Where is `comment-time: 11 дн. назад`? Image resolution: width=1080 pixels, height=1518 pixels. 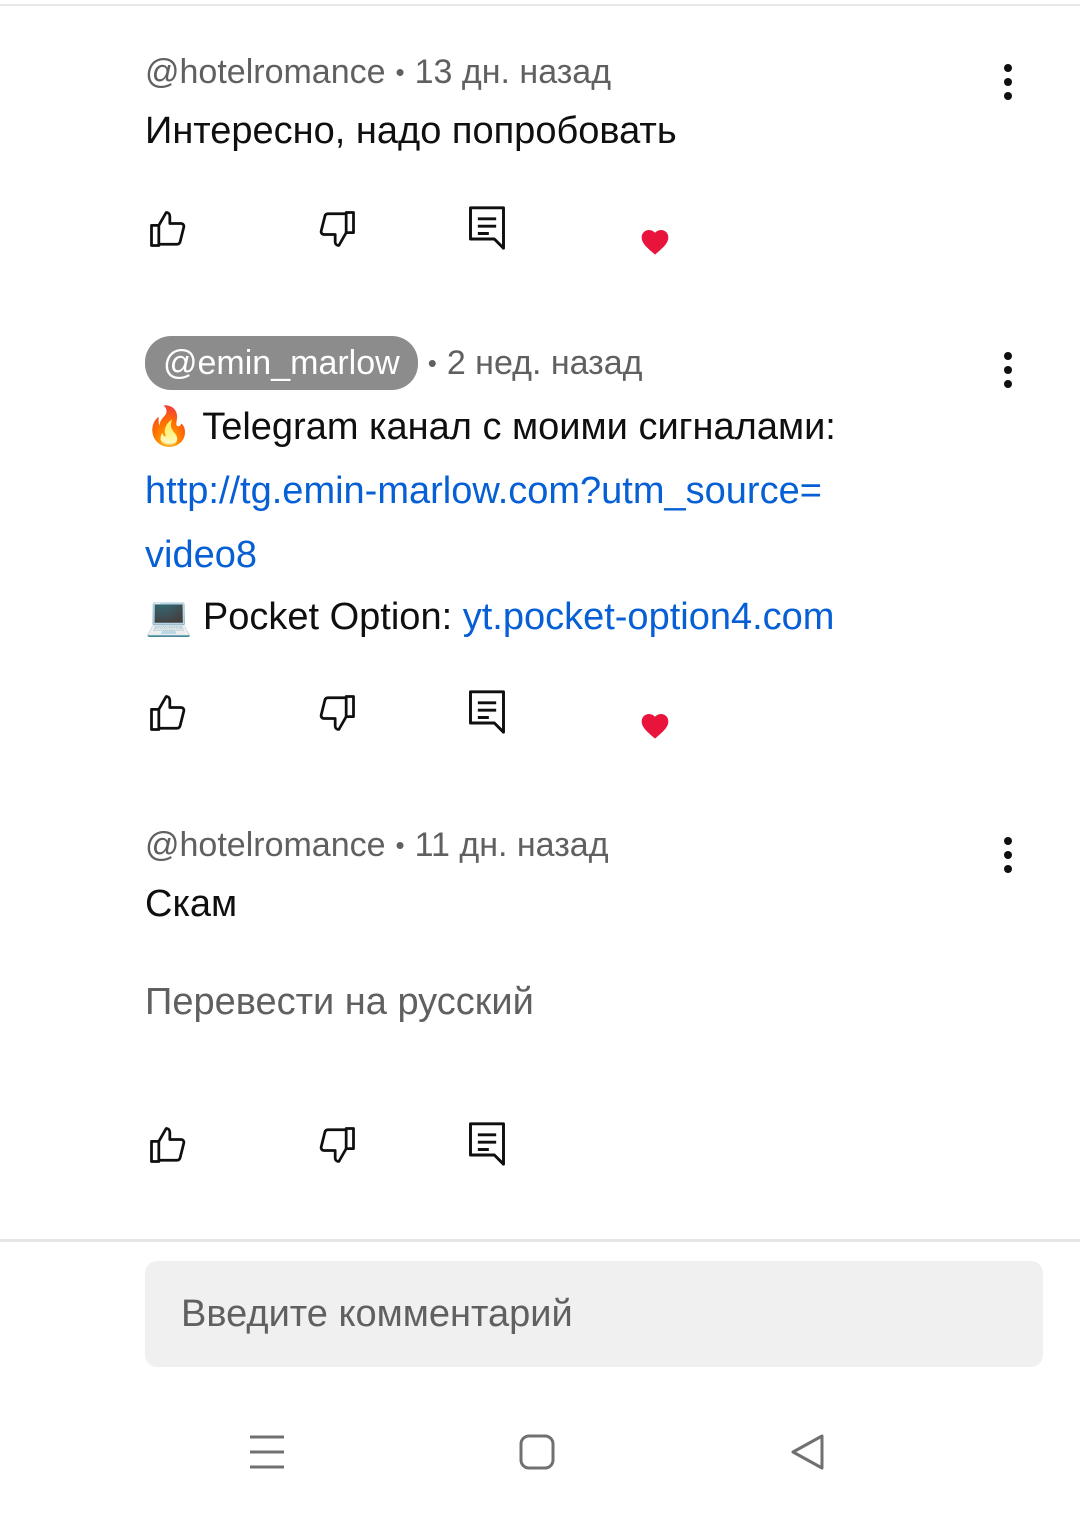 comment-time: 11 дн. назад is located at coordinates (511, 845).